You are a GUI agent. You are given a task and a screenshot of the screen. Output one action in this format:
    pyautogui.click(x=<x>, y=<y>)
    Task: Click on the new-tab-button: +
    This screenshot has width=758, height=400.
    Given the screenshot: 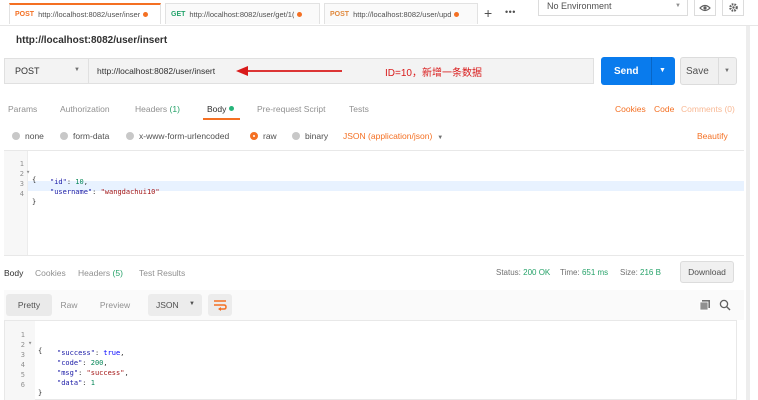 What is the action you would take?
    pyautogui.click(x=488, y=13)
    